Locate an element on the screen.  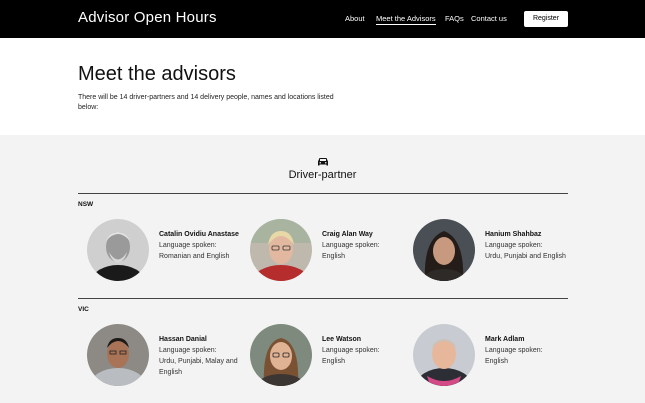
language-list: Urdu, Punjabi, Malay and English is located at coordinates (198, 367).